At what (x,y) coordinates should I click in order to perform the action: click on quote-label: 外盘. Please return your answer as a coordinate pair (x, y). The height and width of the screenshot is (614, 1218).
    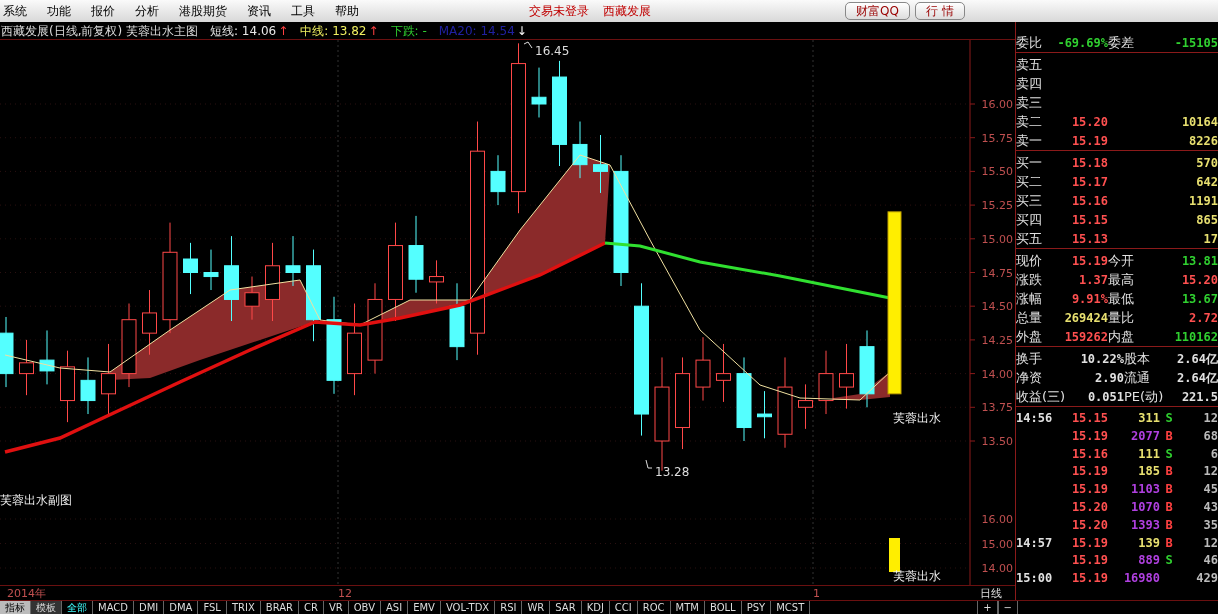
    Looking at the image, I should click on (1029, 337).